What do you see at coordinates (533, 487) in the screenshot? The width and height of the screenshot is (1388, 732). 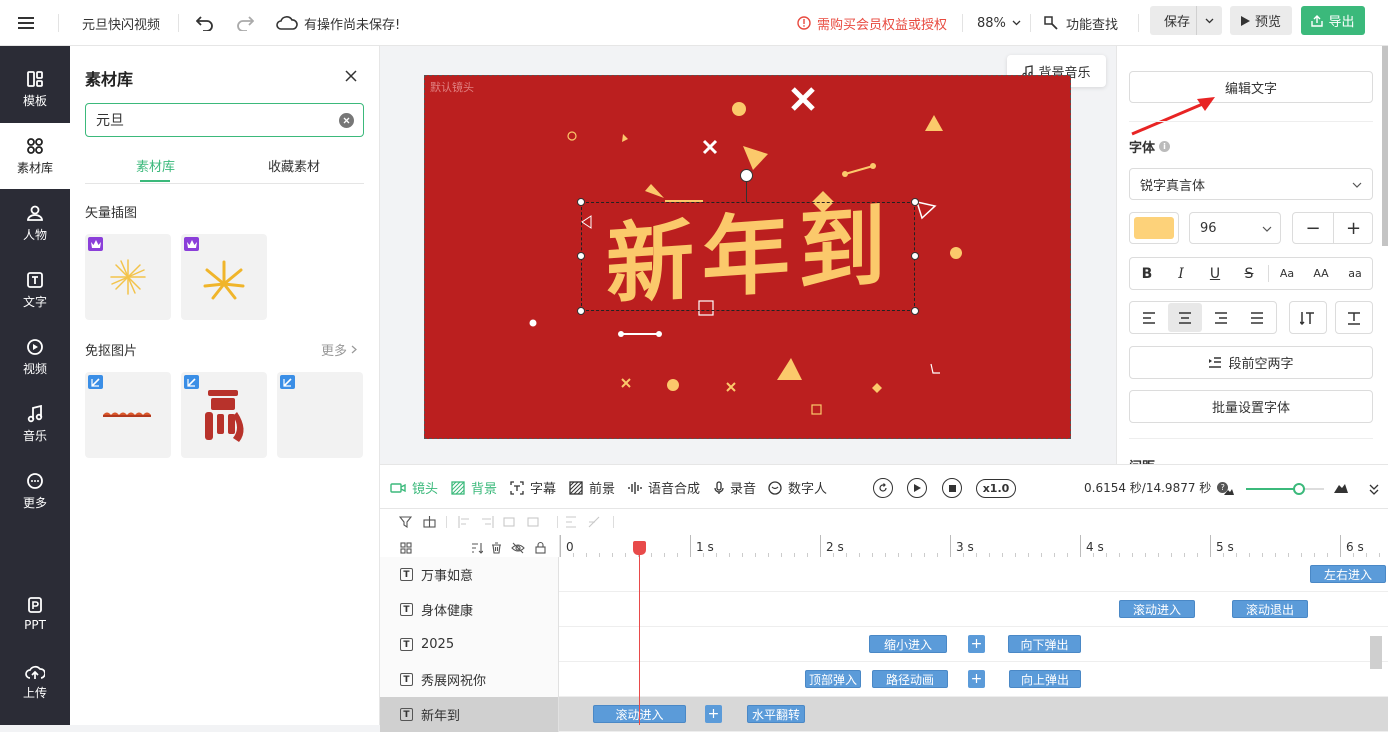 I see `tab-subtitle: 字幕` at bounding box center [533, 487].